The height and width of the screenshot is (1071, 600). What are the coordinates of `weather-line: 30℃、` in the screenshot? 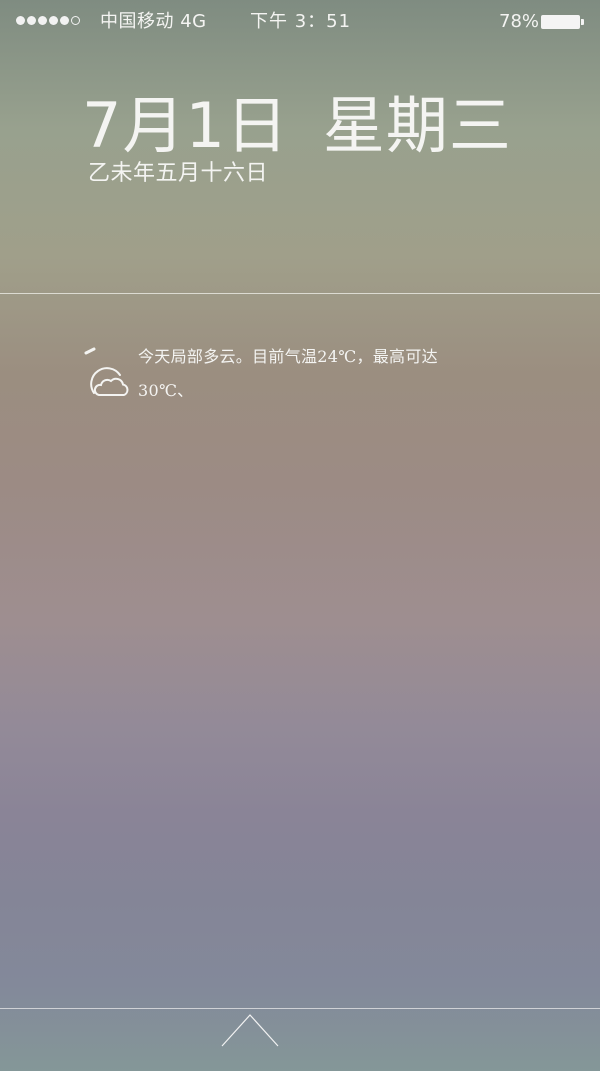 It's located at (166, 390).